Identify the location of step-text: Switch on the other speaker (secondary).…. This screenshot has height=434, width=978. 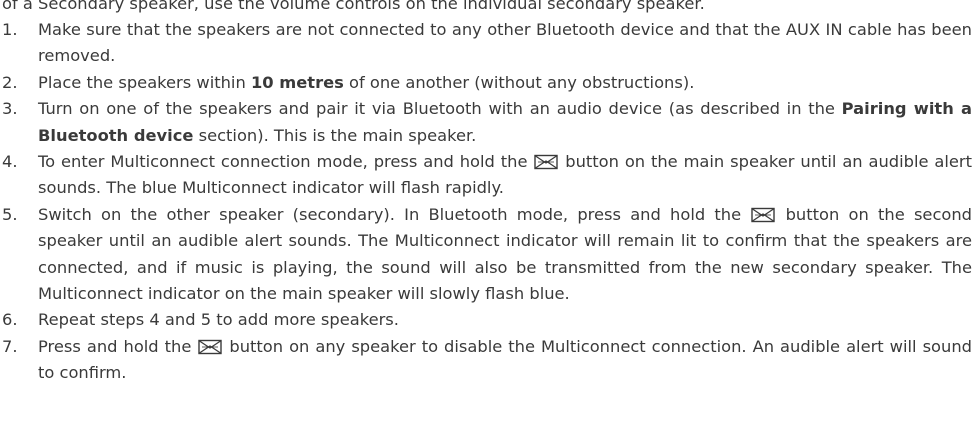
(394, 214).